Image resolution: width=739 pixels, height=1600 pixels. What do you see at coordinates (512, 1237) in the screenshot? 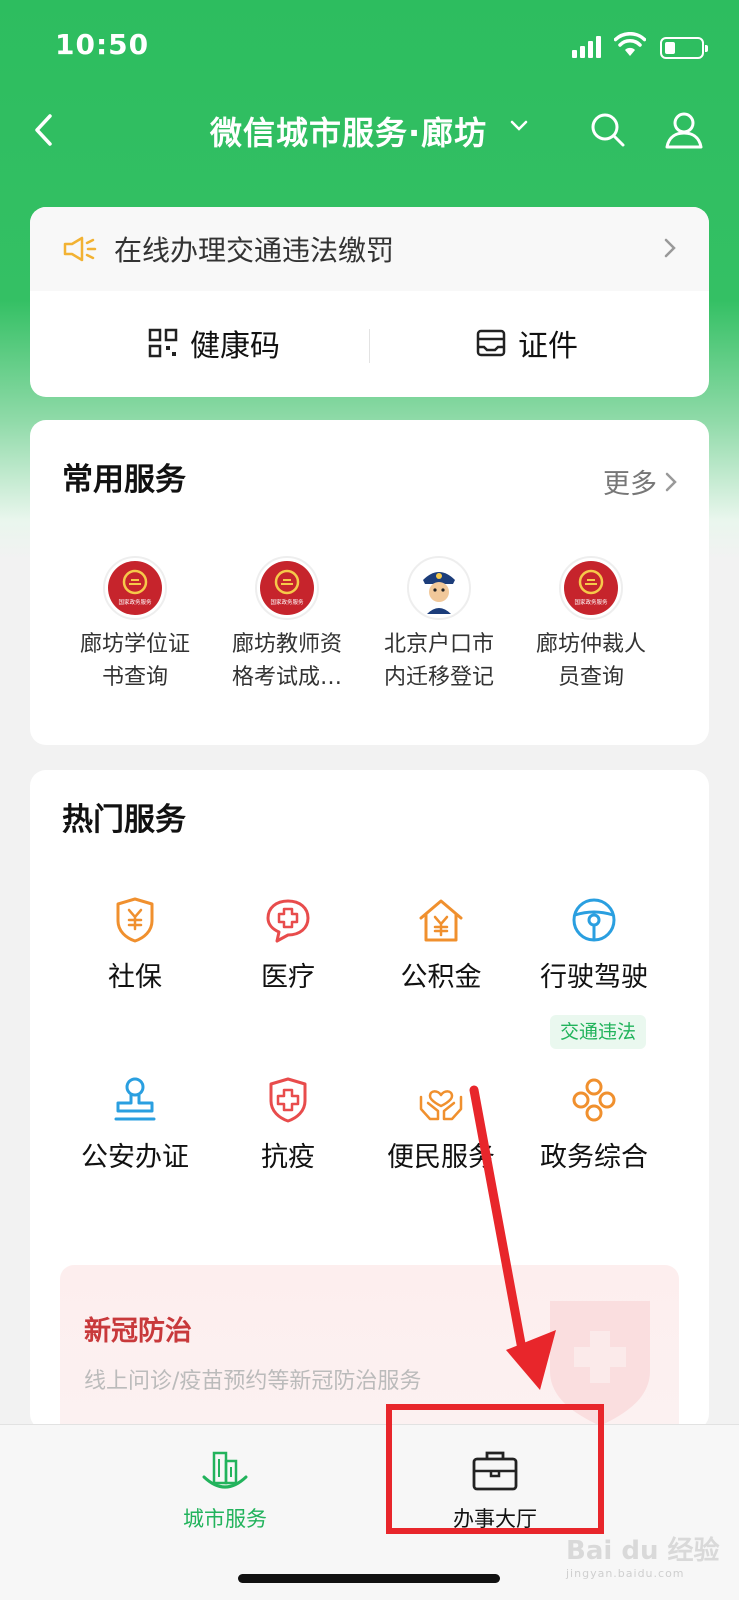
I see `annotation-arrow` at bounding box center [512, 1237].